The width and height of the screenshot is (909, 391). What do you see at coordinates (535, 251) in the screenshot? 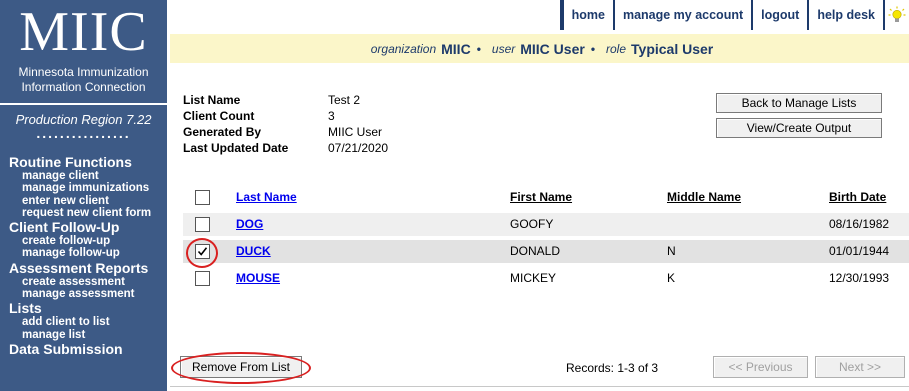
I see `first-name-cell: DONALD` at bounding box center [535, 251].